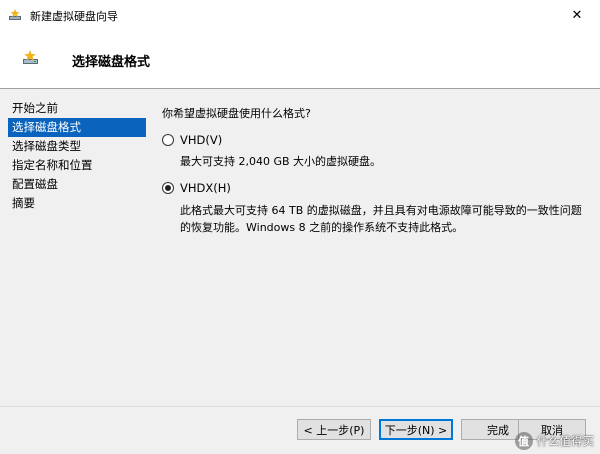 This screenshot has height=454, width=600. What do you see at coordinates (77, 184) in the screenshot?
I see `sidebar-item-configure-disk: 配置磁盘` at bounding box center [77, 184].